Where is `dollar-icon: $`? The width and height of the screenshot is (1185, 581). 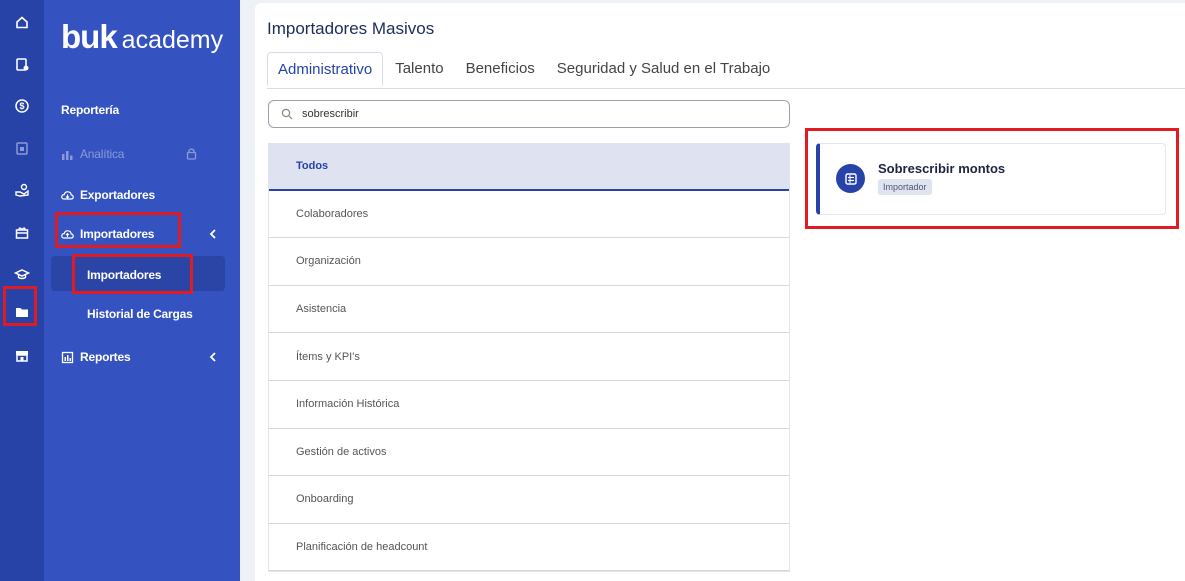
dollar-icon: $ is located at coordinates (22, 106).